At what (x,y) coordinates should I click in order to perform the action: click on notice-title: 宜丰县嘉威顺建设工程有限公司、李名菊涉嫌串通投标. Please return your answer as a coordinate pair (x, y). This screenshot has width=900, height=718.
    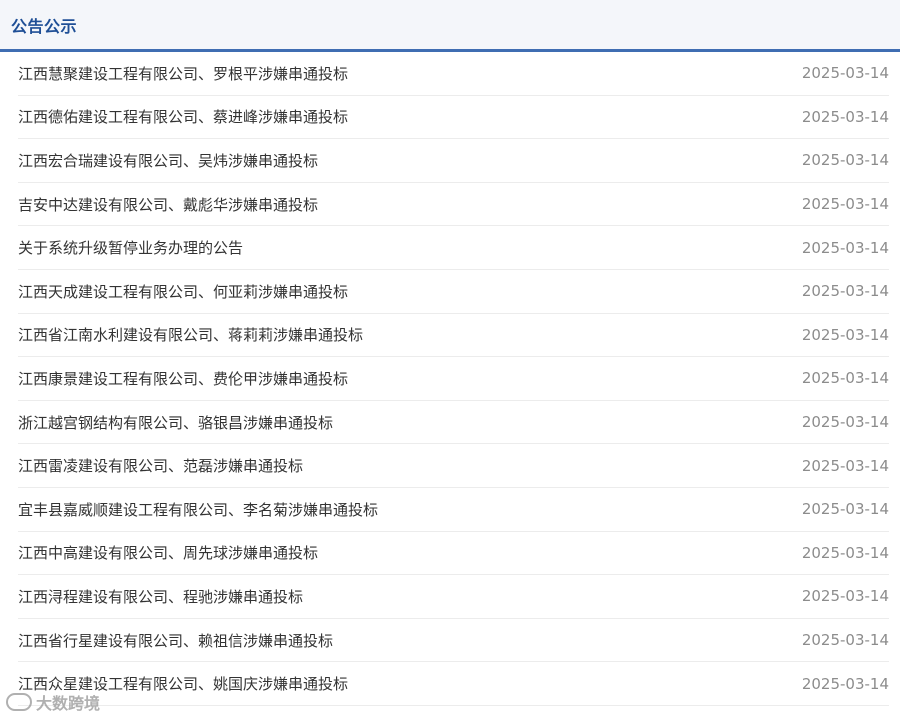
    Looking at the image, I should click on (198, 509).